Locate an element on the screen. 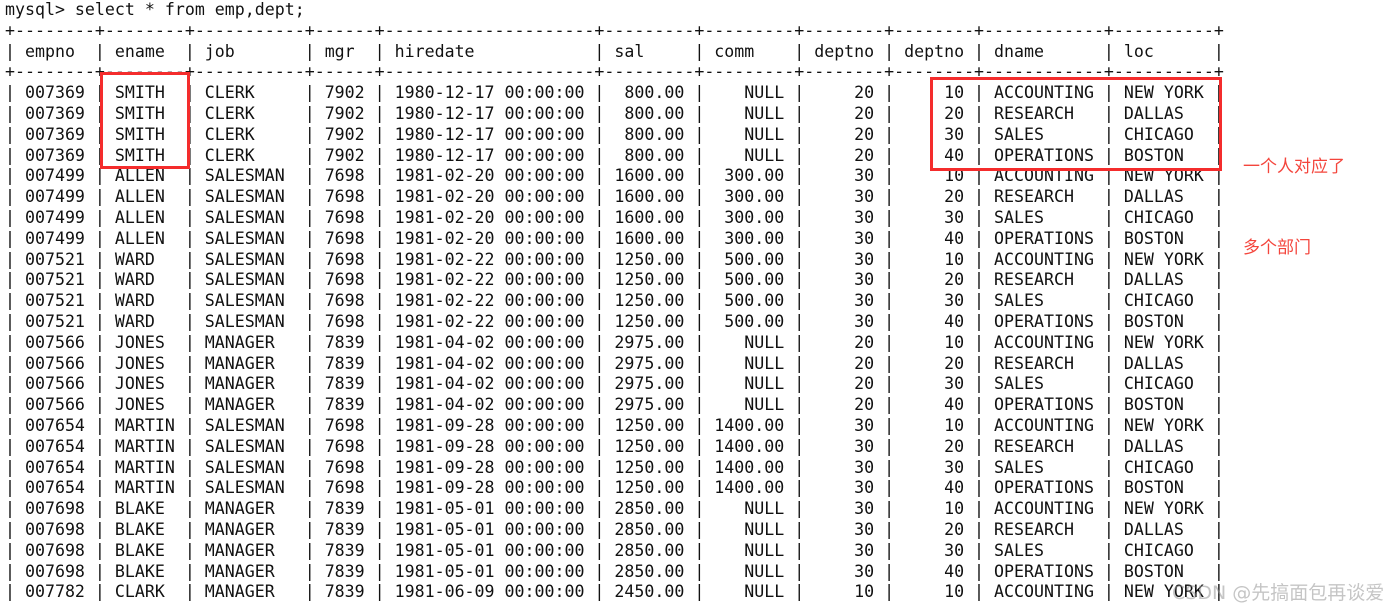 This screenshot has width=1389, height=608. annotation-note-line1: 一个人对应了 is located at coordinates (1294, 167).